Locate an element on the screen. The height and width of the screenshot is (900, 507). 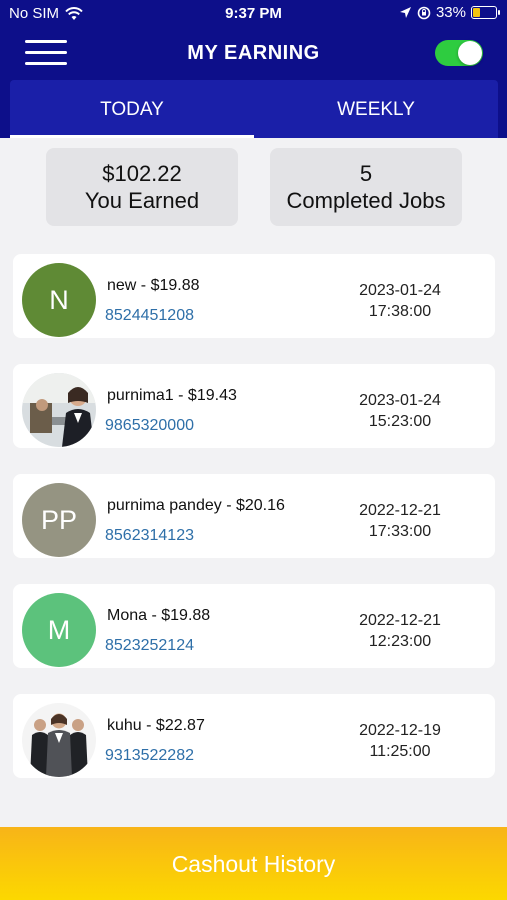
location-icon is located at coordinates (405, 12).